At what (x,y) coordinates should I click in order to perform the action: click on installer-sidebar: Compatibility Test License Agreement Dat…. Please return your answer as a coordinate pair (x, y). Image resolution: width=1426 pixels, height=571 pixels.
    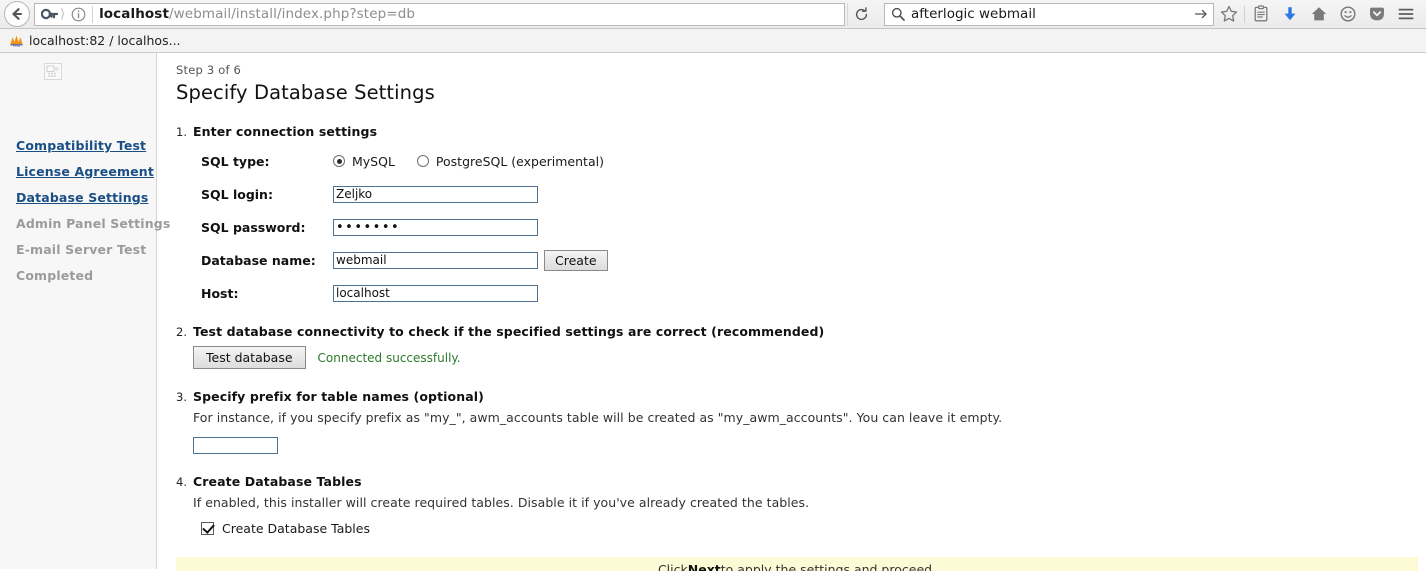
    Looking at the image, I should click on (85, 311).